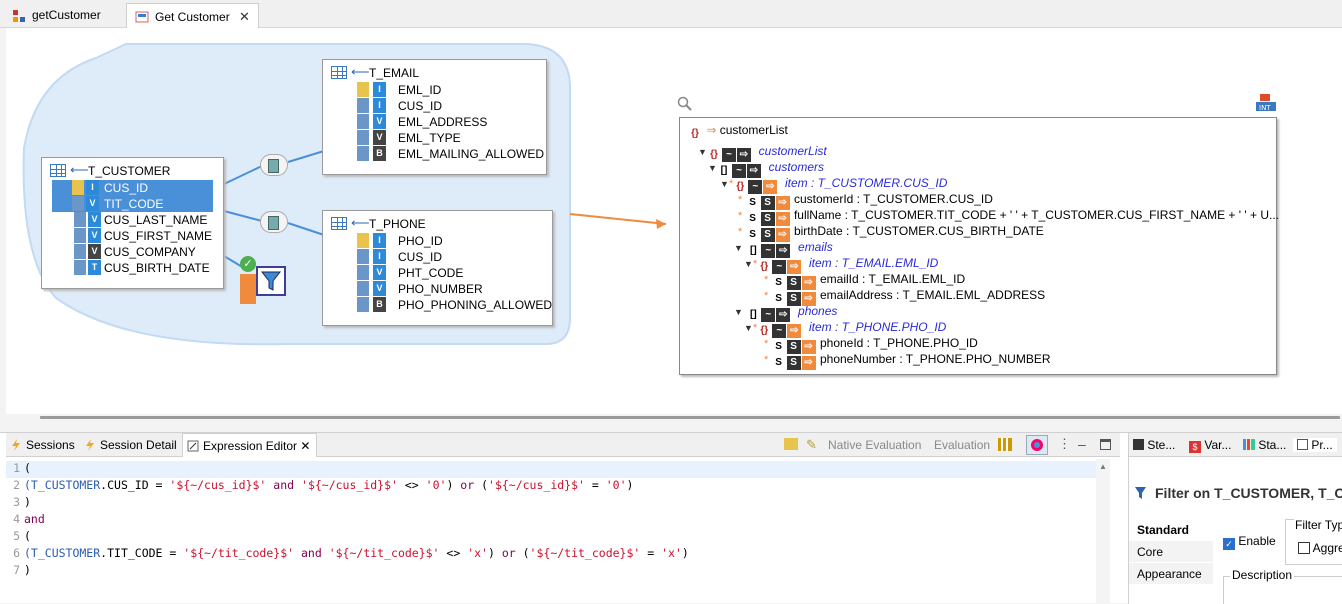 The height and width of the screenshot is (604, 1342). Describe the element at coordinates (434, 138) in the screenshot. I see `column-row: V EML_TYPE` at that location.